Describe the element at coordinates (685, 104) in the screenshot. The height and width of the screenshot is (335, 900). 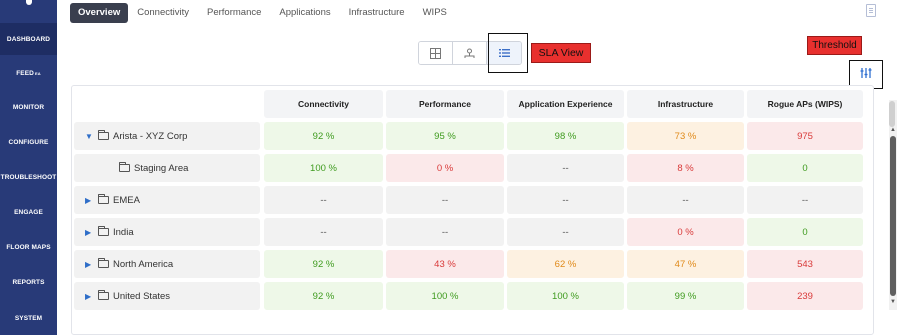
I see `column-header-infrastructure: Infrastructure` at that location.